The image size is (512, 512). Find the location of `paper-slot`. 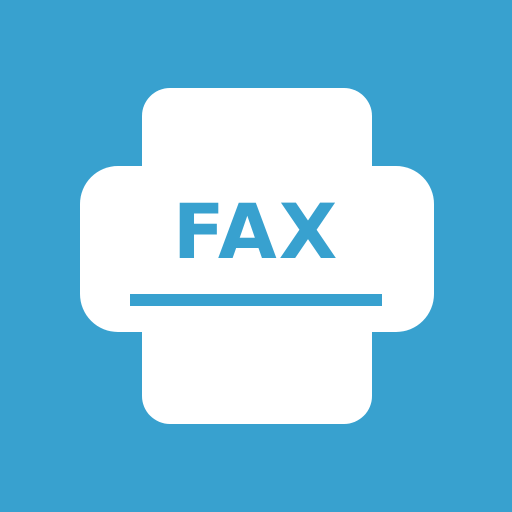

paper-slot is located at coordinates (256, 300).